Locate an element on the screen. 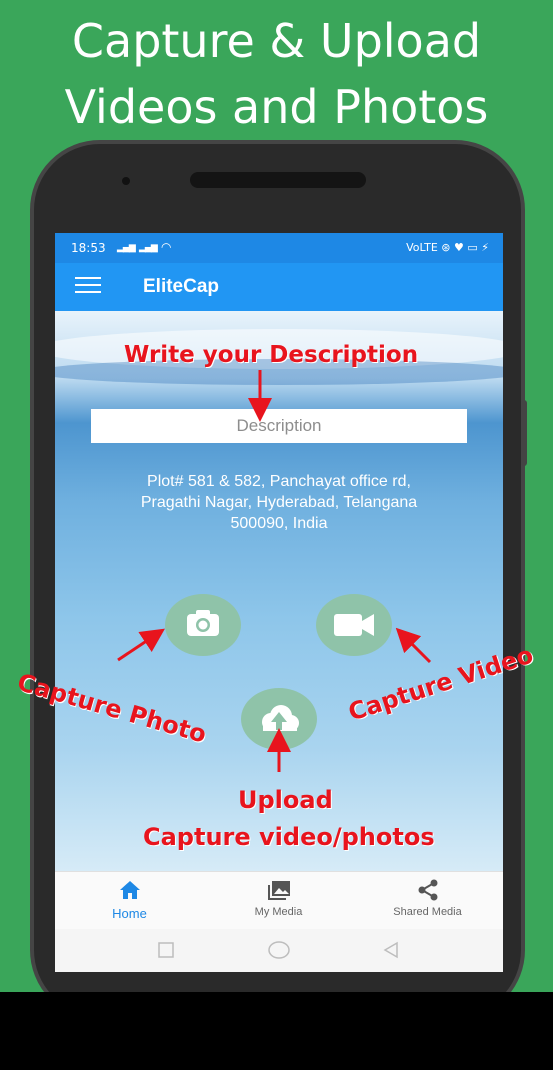 The image size is (553, 1070). phone-speaker is located at coordinates (278, 180).